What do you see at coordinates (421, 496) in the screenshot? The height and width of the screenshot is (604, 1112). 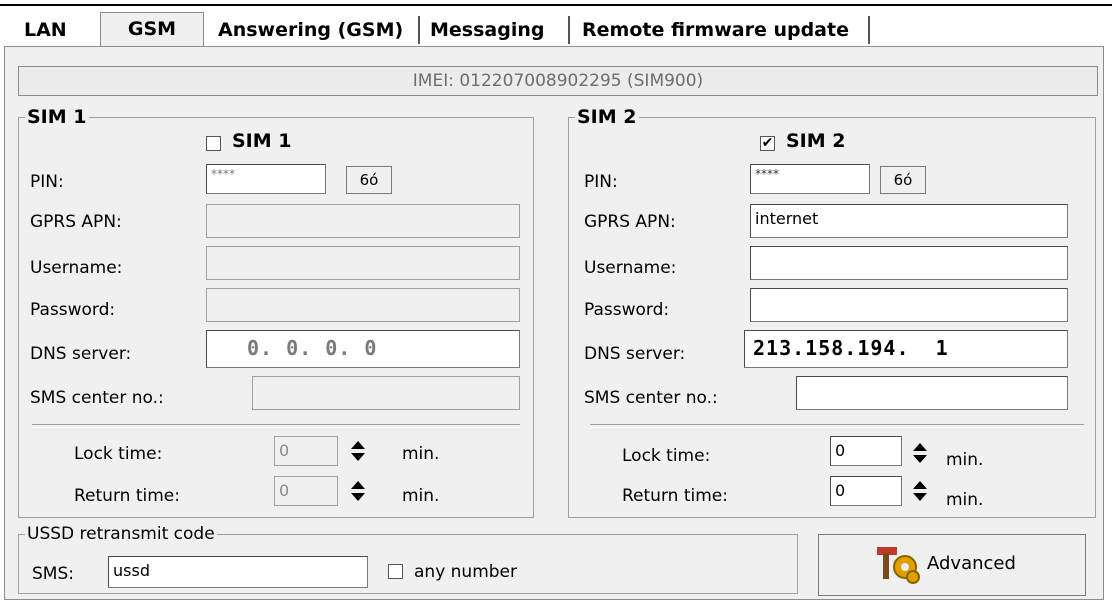 I see `sim1-return-time-unit: min.` at bounding box center [421, 496].